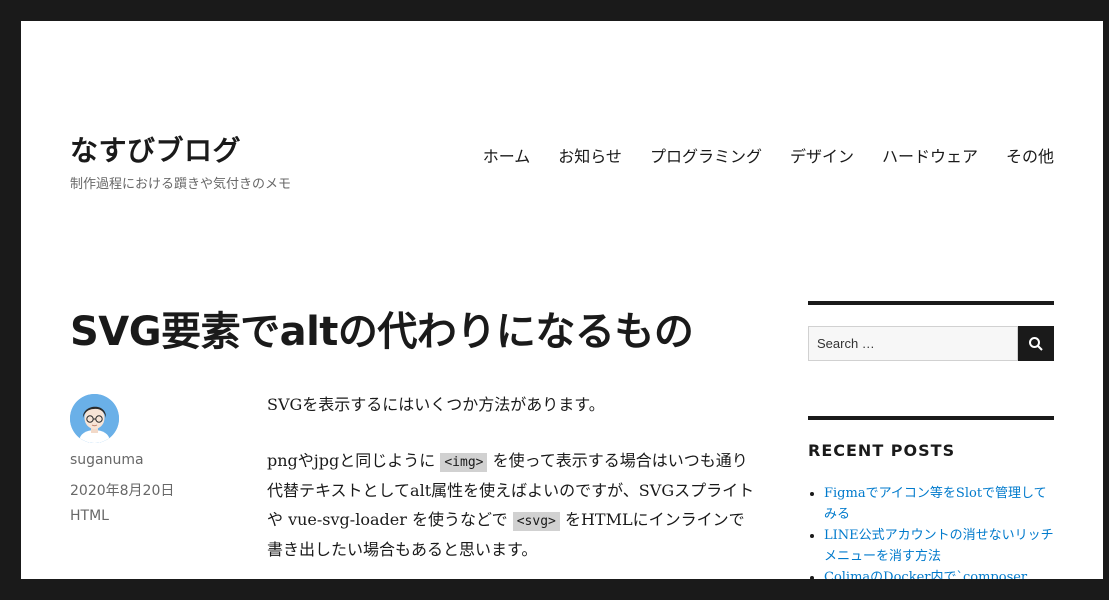 The width and height of the screenshot is (1109, 600). What do you see at coordinates (1030, 155) in the screenshot?
I see `nav-item-other: その他` at bounding box center [1030, 155].